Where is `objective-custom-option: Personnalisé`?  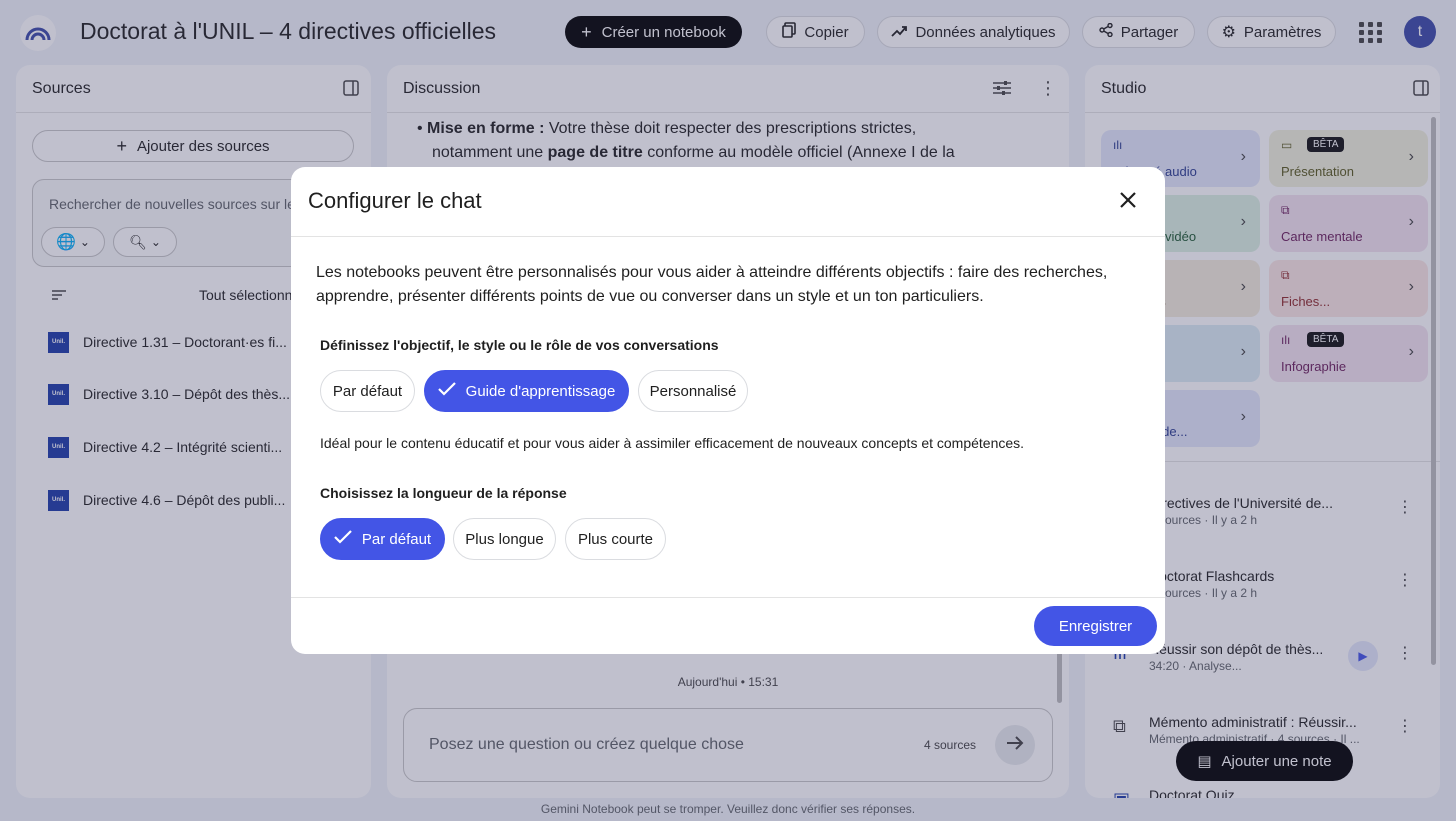
objective-custom-option: Personnalisé is located at coordinates (693, 391).